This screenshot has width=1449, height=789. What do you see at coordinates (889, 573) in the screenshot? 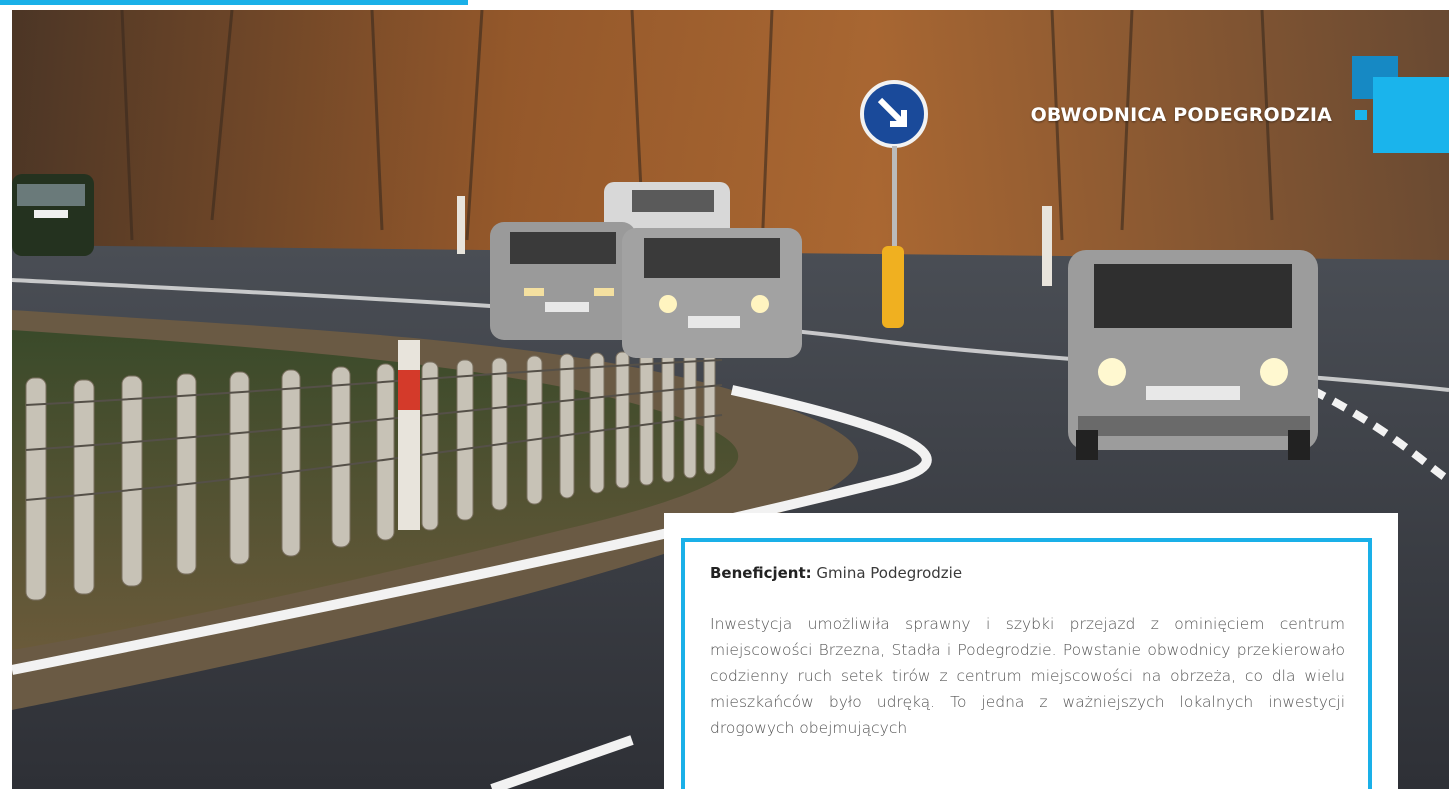
I see `beneficiary-value: Gmina Podegrodzie` at bounding box center [889, 573].